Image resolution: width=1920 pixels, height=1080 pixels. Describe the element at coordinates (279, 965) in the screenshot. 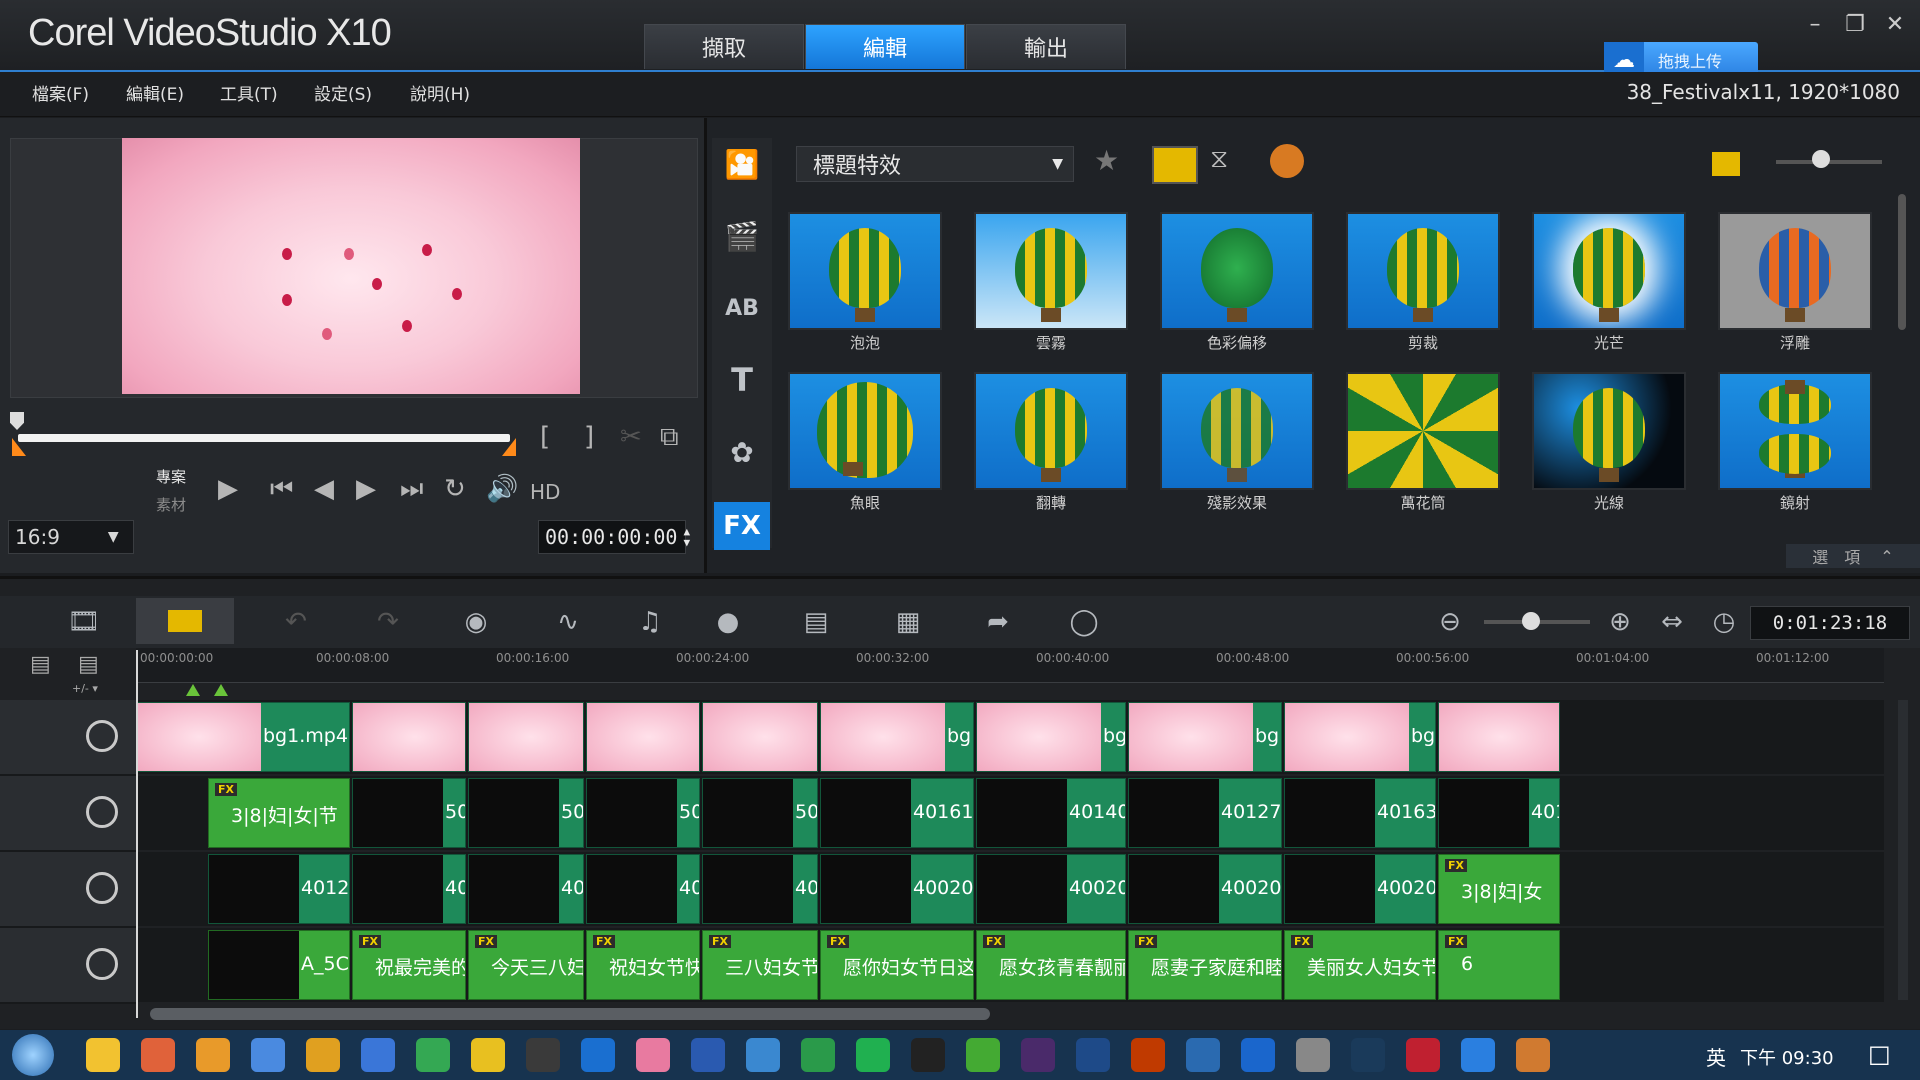

I see `timeline-clip: A_5CEB4A` at that location.